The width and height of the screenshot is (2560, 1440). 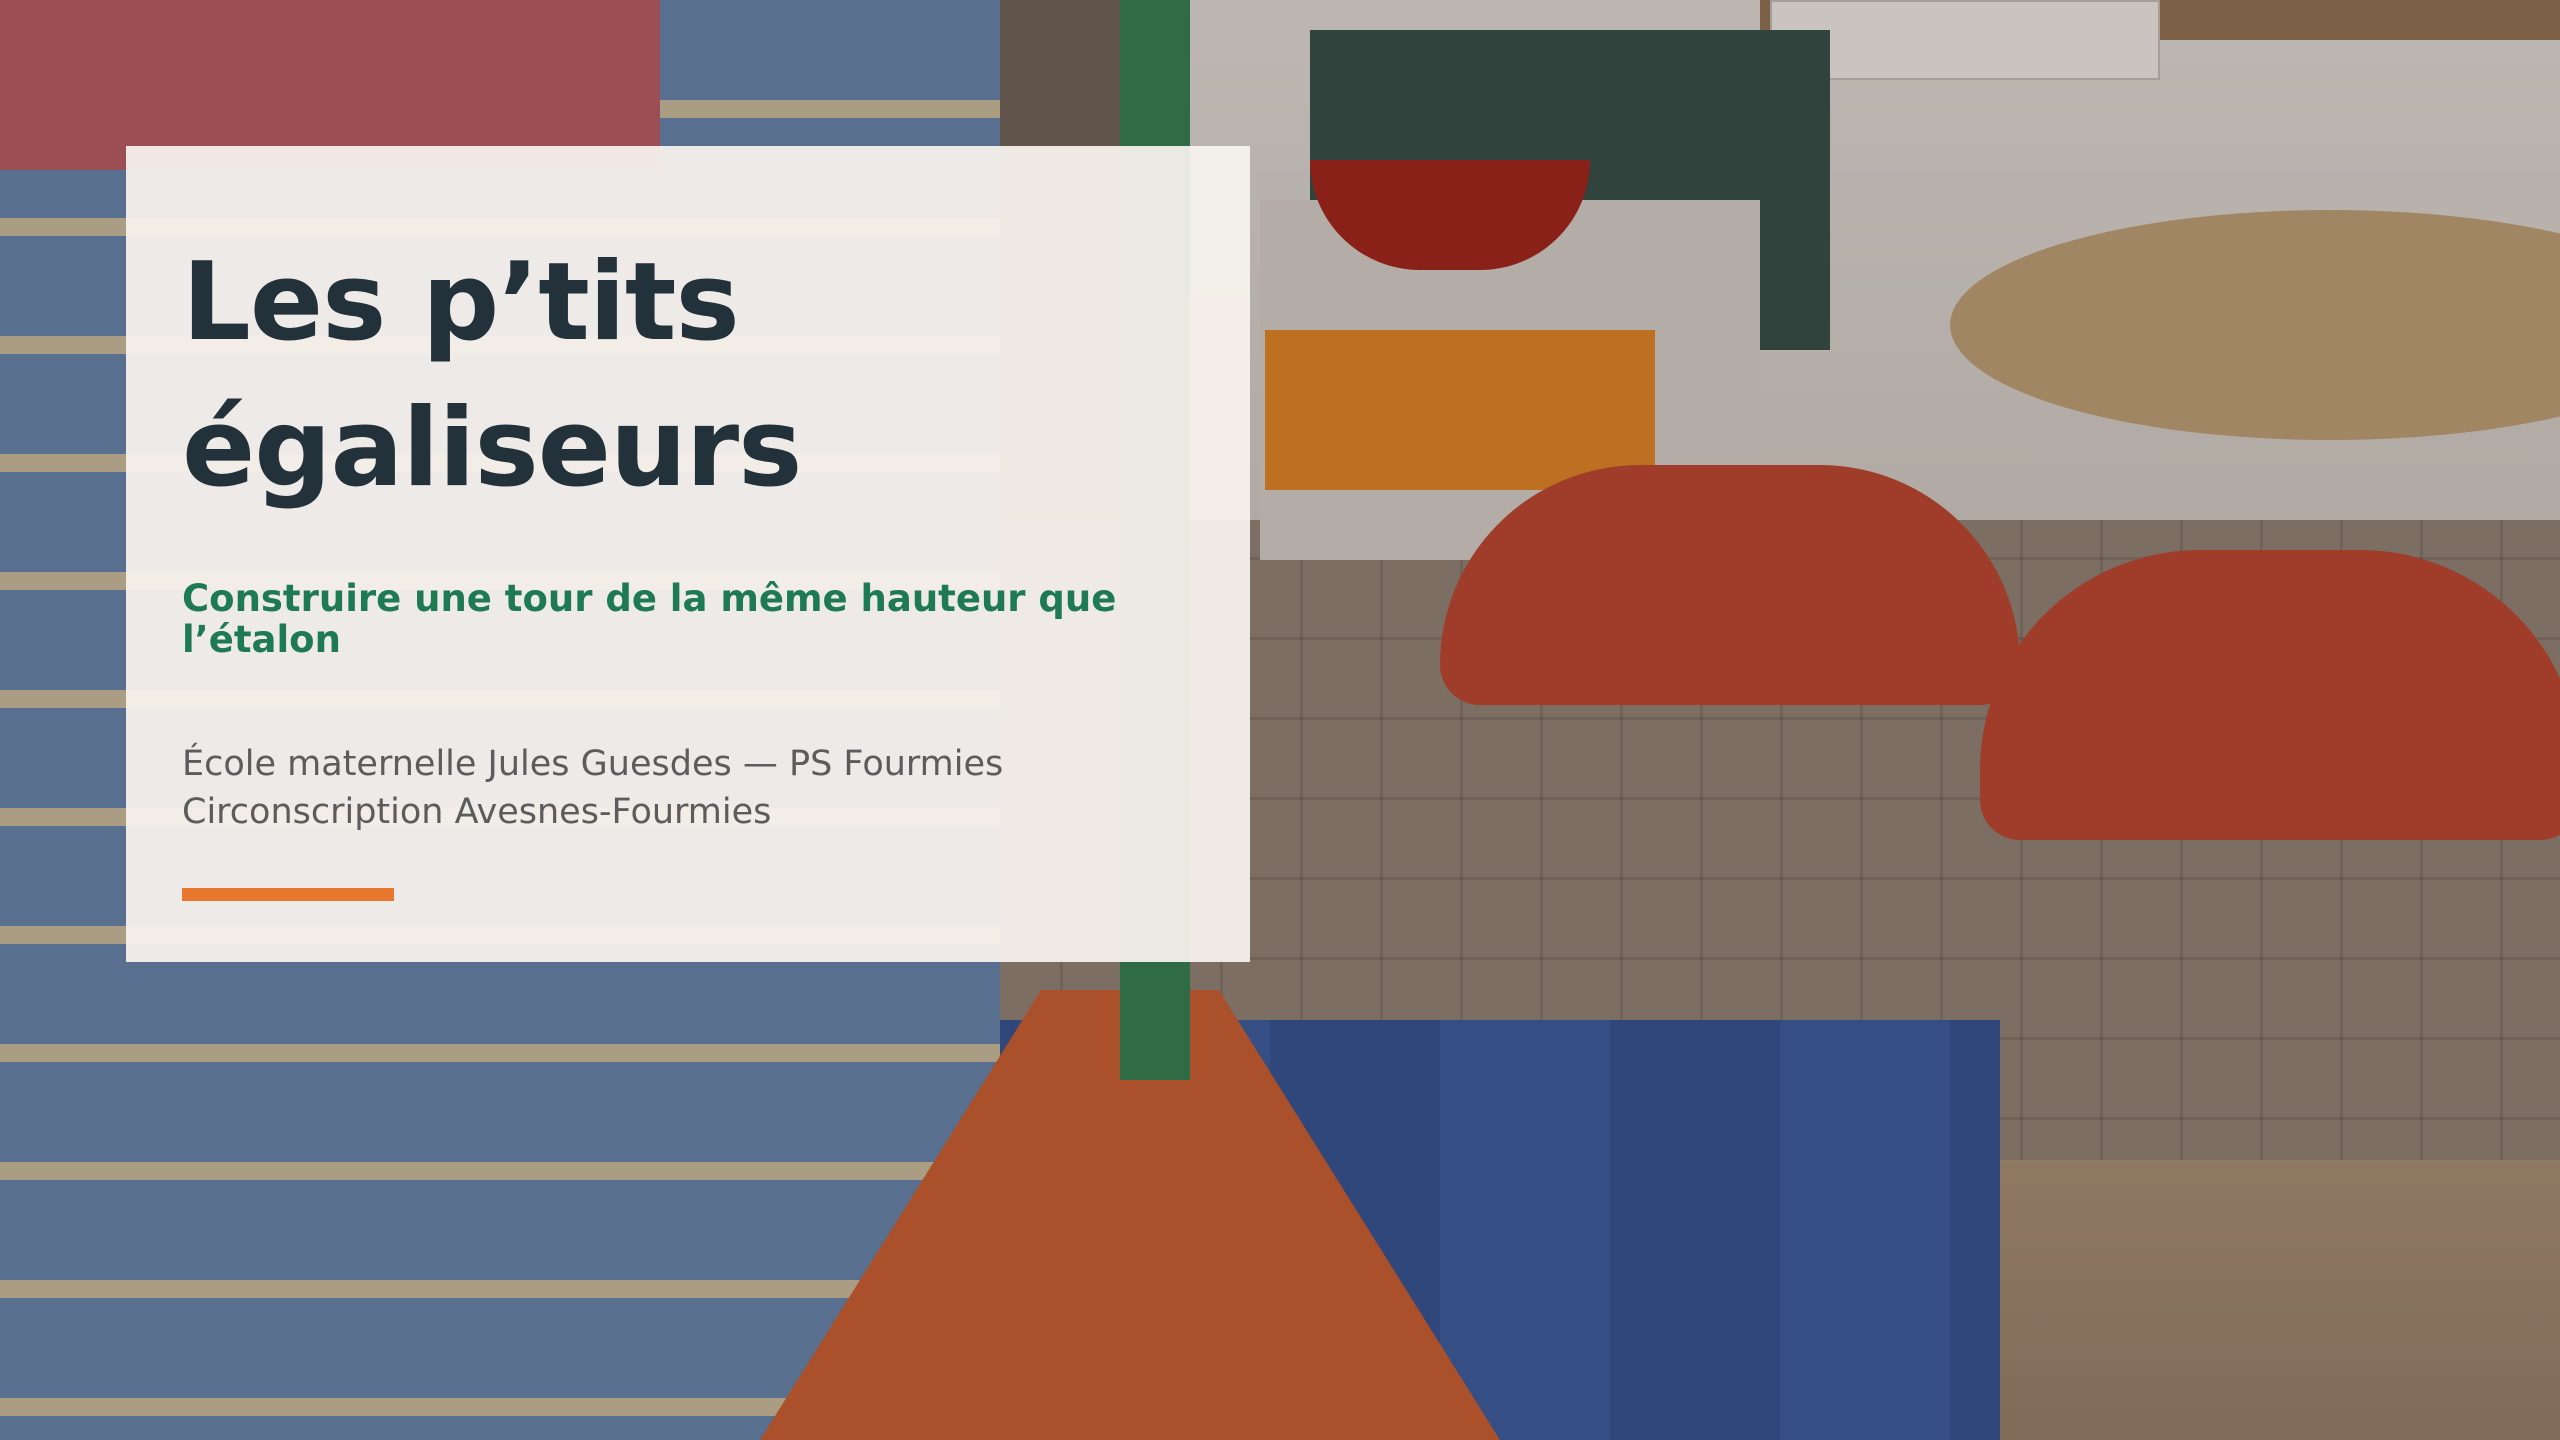 I want to click on accent-bar, so click(x=288, y=894).